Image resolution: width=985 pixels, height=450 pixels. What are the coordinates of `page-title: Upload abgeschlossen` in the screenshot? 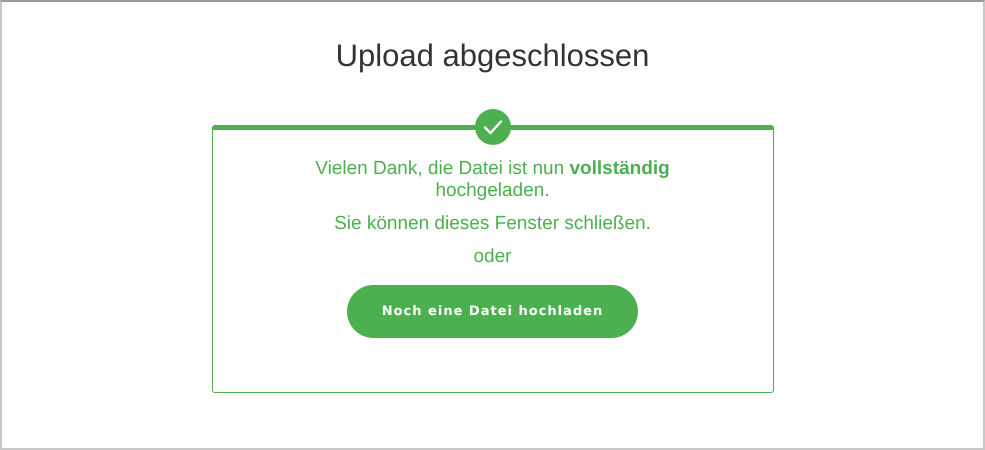 It's located at (493, 56).